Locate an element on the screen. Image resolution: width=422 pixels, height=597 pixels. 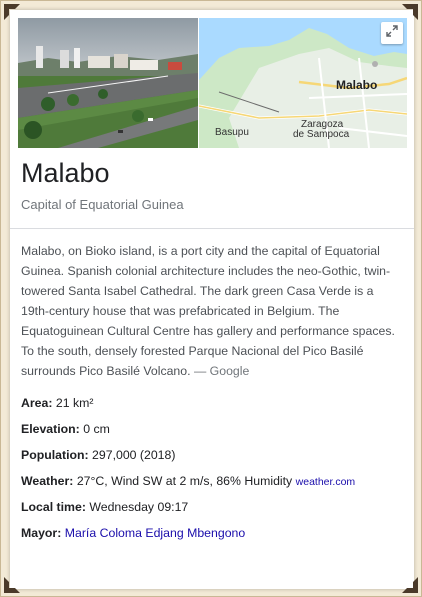
map-label-district: de Sampoca is located at coordinates (321, 134).